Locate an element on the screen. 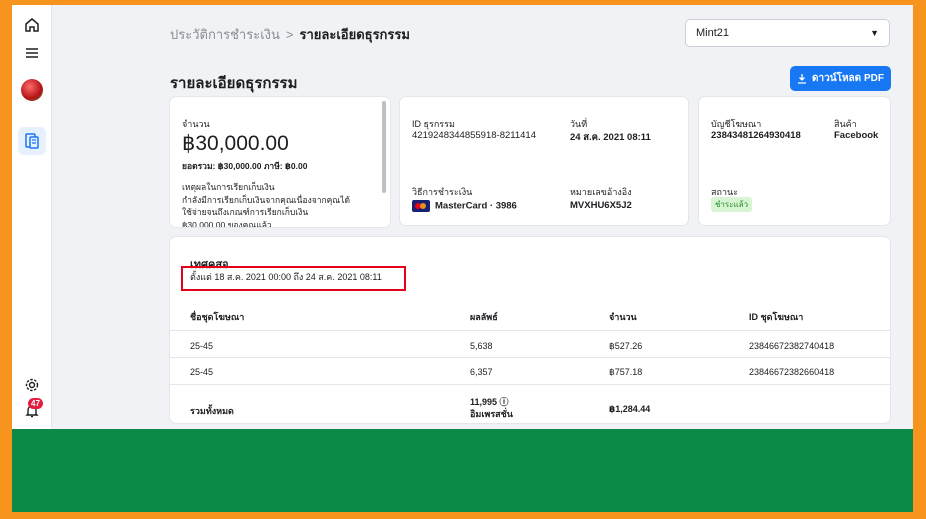  date-value: 24 ส.ค. 2021 08:11 is located at coordinates (610, 137).